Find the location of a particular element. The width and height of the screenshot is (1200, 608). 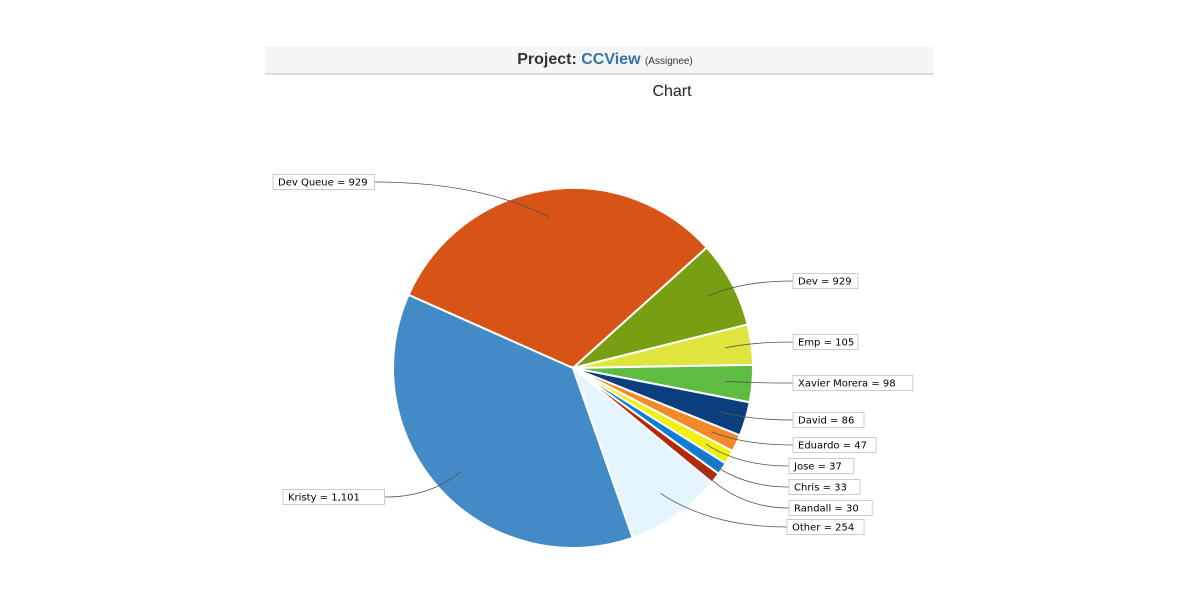

data-label-eduardo: Eduardo = 47 is located at coordinates (832, 446).